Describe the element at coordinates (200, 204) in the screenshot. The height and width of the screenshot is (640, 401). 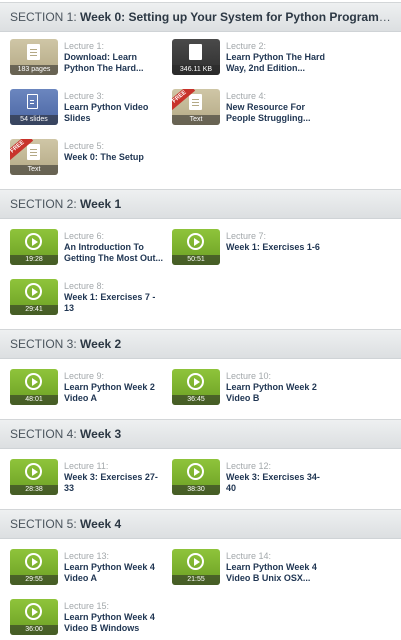
I see `section-header-2: SECTION 2: Week 1` at that location.